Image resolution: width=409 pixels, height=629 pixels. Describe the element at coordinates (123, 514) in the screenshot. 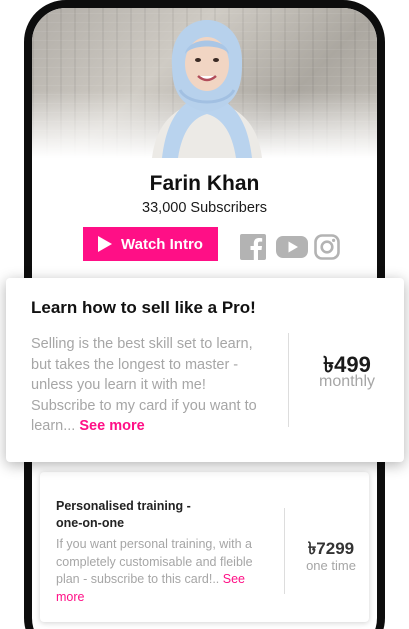

I see `card-title: Personalised training - one-on-one` at that location.